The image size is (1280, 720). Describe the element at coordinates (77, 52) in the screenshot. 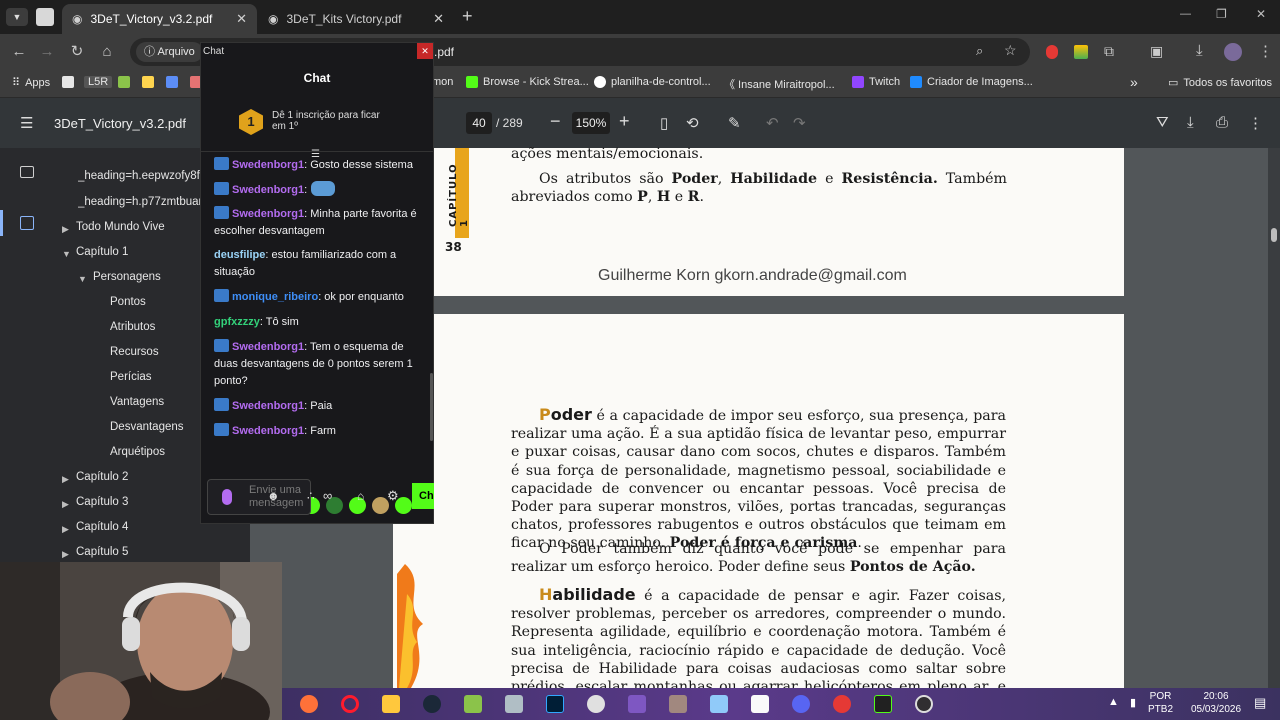

I see `reload-icon: ↻` at that location.